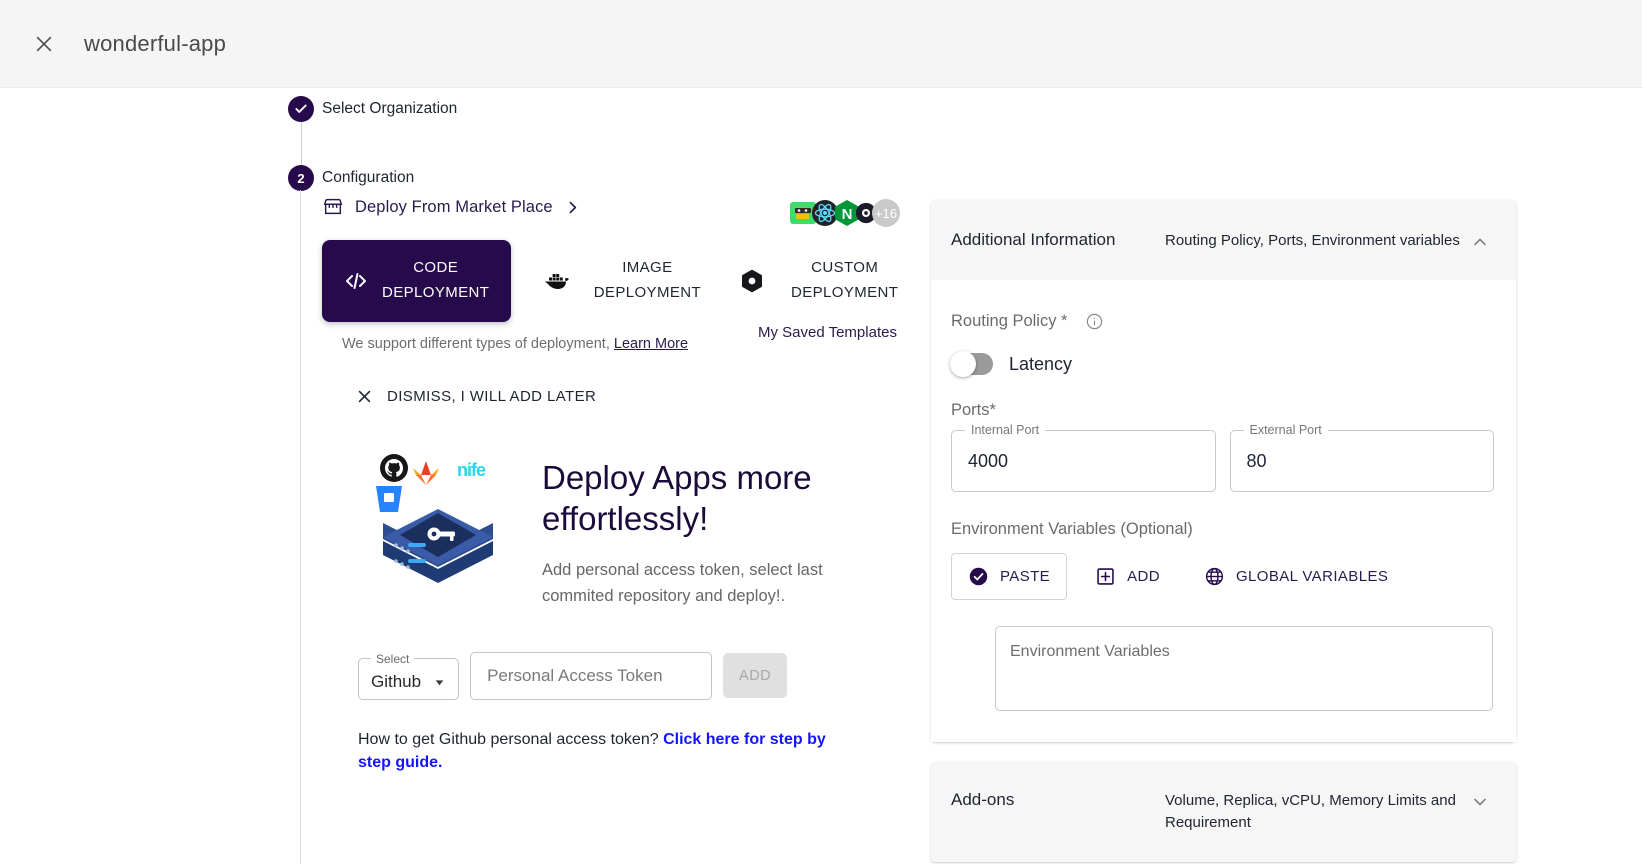  What do you see at coordinates (438, 530) in the screenshot?
I see `server-key-illustration: nife` at bounding box center [438, 530].